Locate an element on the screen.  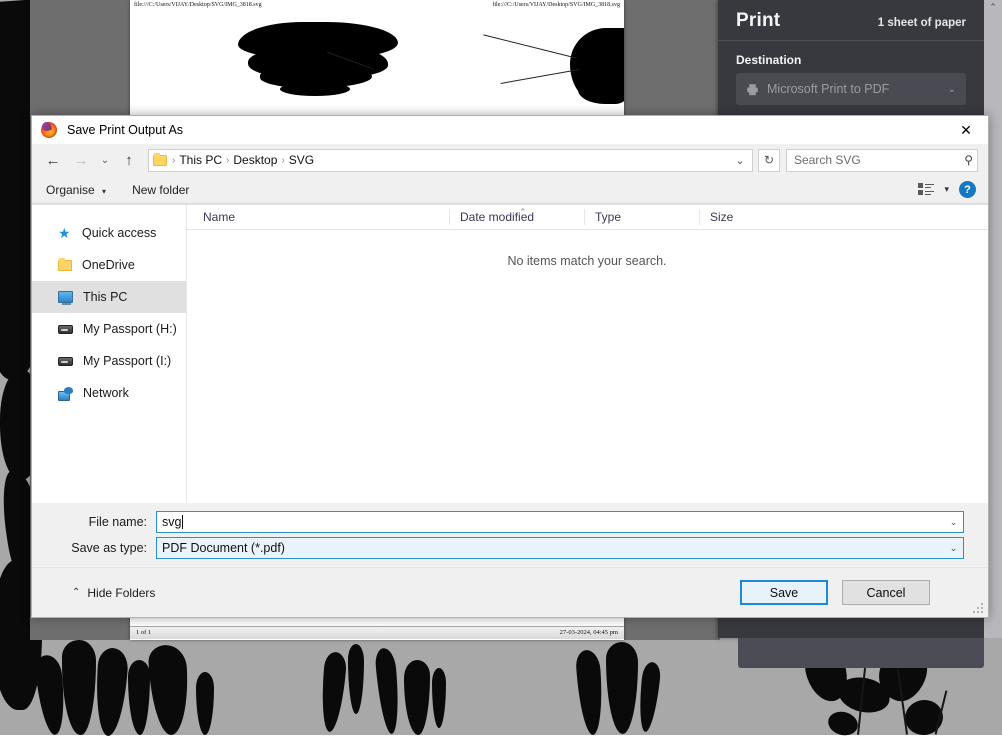
sidebar-item-onedrive: OneDrive is located at coordinates (109, 265).